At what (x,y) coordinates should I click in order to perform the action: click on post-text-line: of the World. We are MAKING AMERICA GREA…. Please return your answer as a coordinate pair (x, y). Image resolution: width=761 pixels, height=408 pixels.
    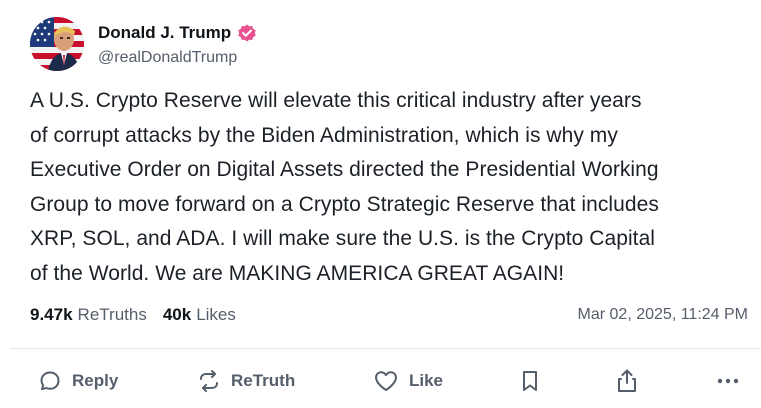
    Looking at the image, I should click on (297, 273).